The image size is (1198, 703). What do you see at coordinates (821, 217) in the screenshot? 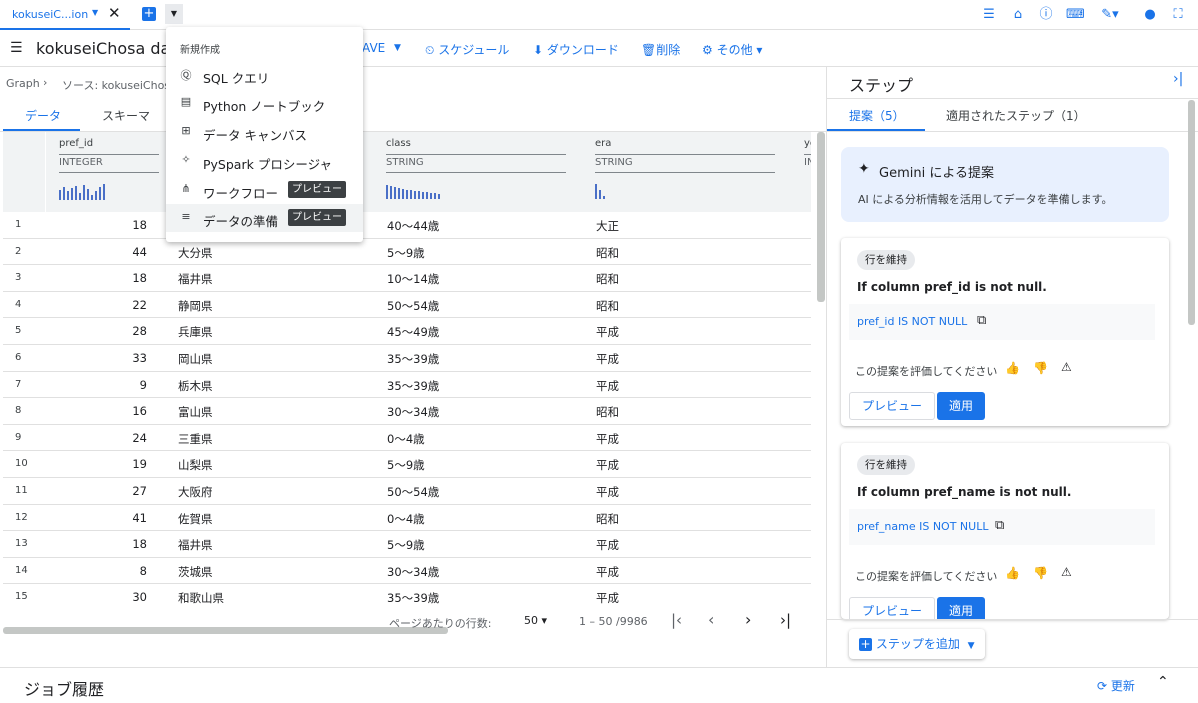
I see `grid-vertical-scrollbar` at bounding box center [821, 217].